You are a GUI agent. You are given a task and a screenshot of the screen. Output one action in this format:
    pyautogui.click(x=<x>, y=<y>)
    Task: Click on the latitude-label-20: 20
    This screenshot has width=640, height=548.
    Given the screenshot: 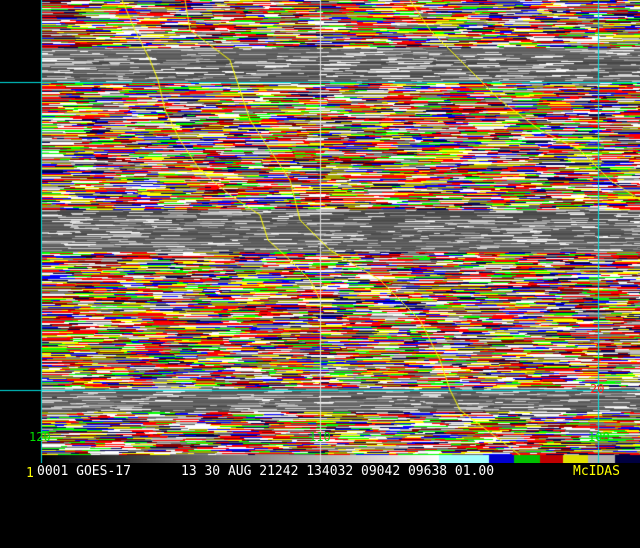 What is the action you would take?
    pyautogui.click(x=597, y=389)
    